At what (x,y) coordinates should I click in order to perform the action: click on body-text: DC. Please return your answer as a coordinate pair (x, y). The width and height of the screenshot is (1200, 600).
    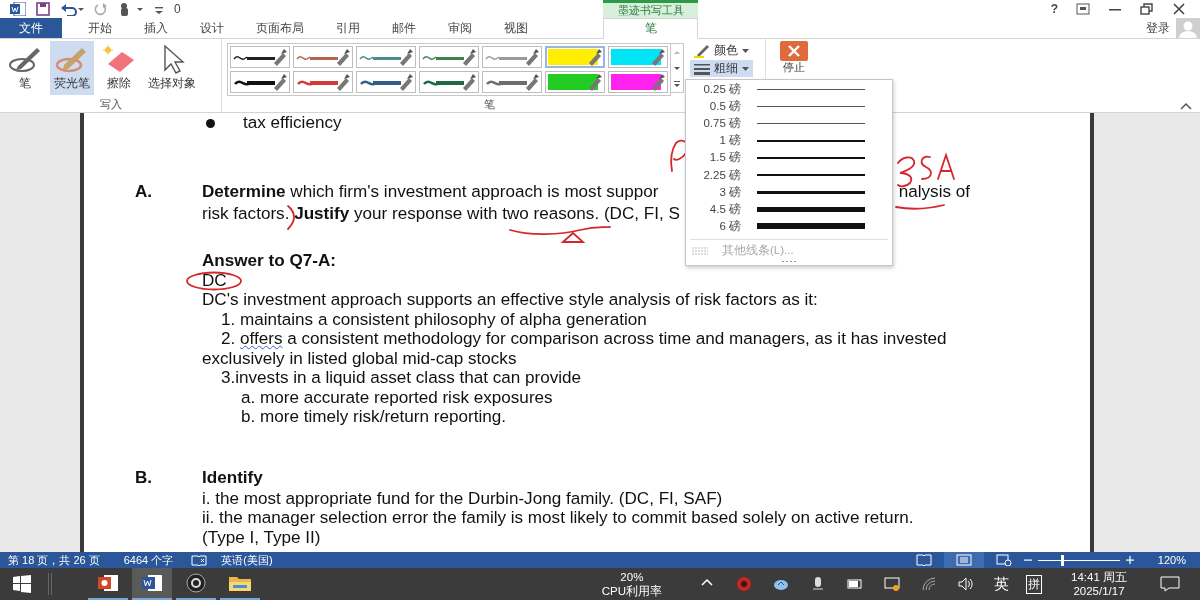
    Looking at the image, I should click on (214, 280).